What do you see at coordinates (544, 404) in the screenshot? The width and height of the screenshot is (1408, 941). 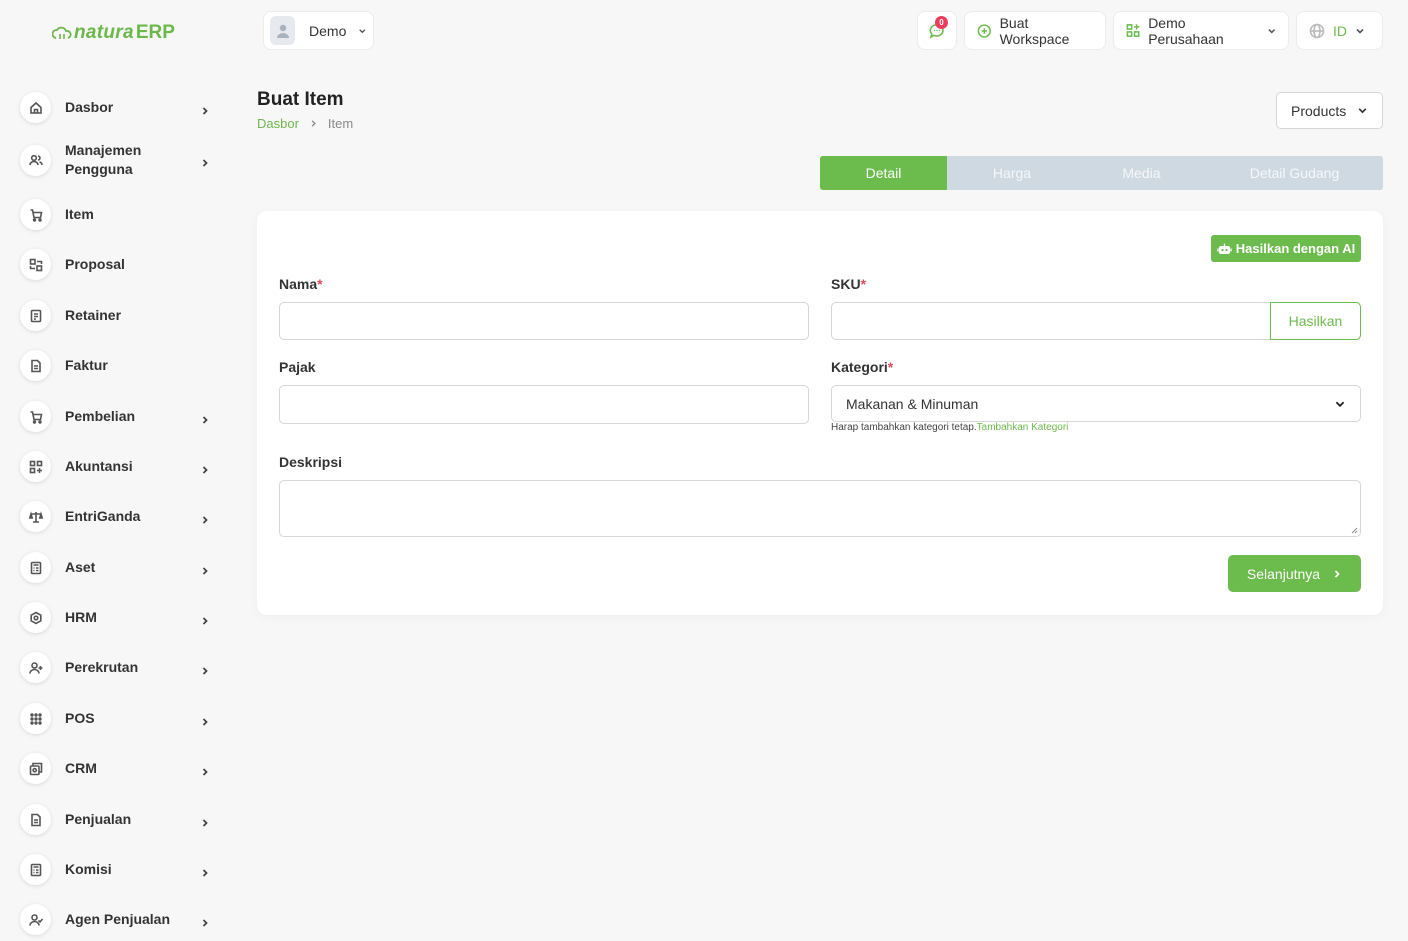 I see `tax-input` at bounding box center [544, 404].